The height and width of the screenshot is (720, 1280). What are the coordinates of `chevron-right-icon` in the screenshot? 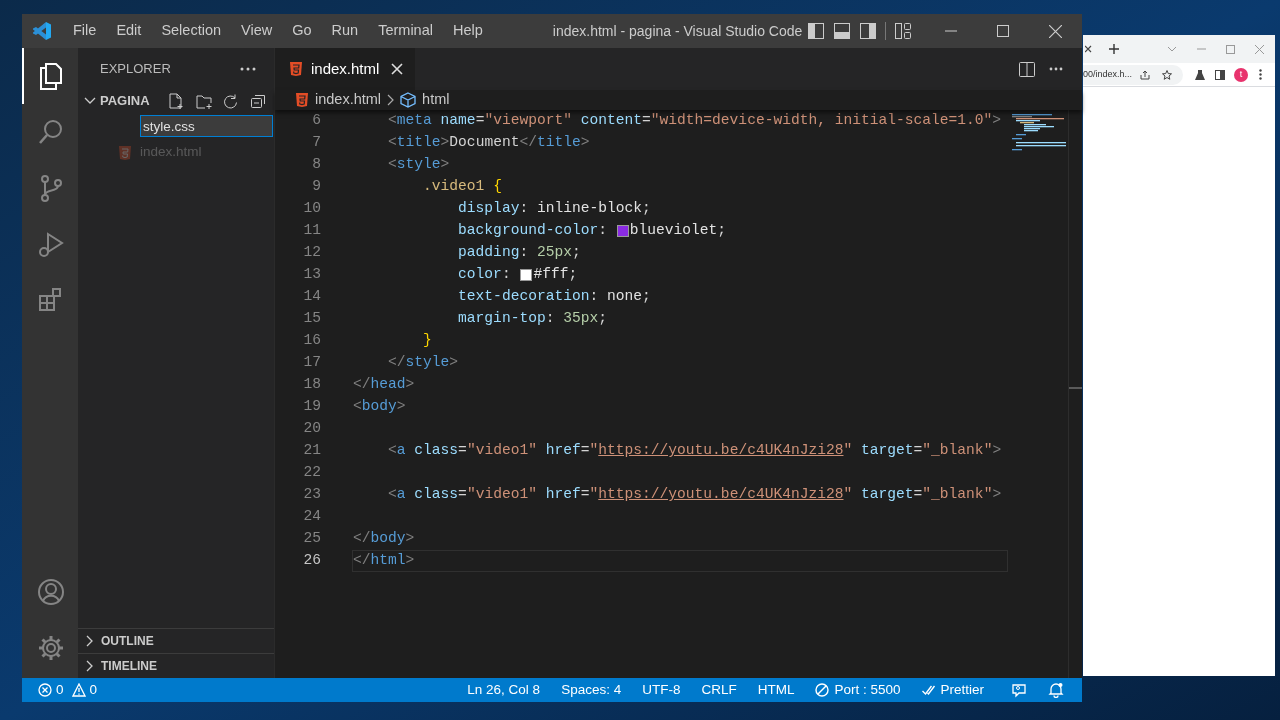 It's located at (391, 100).